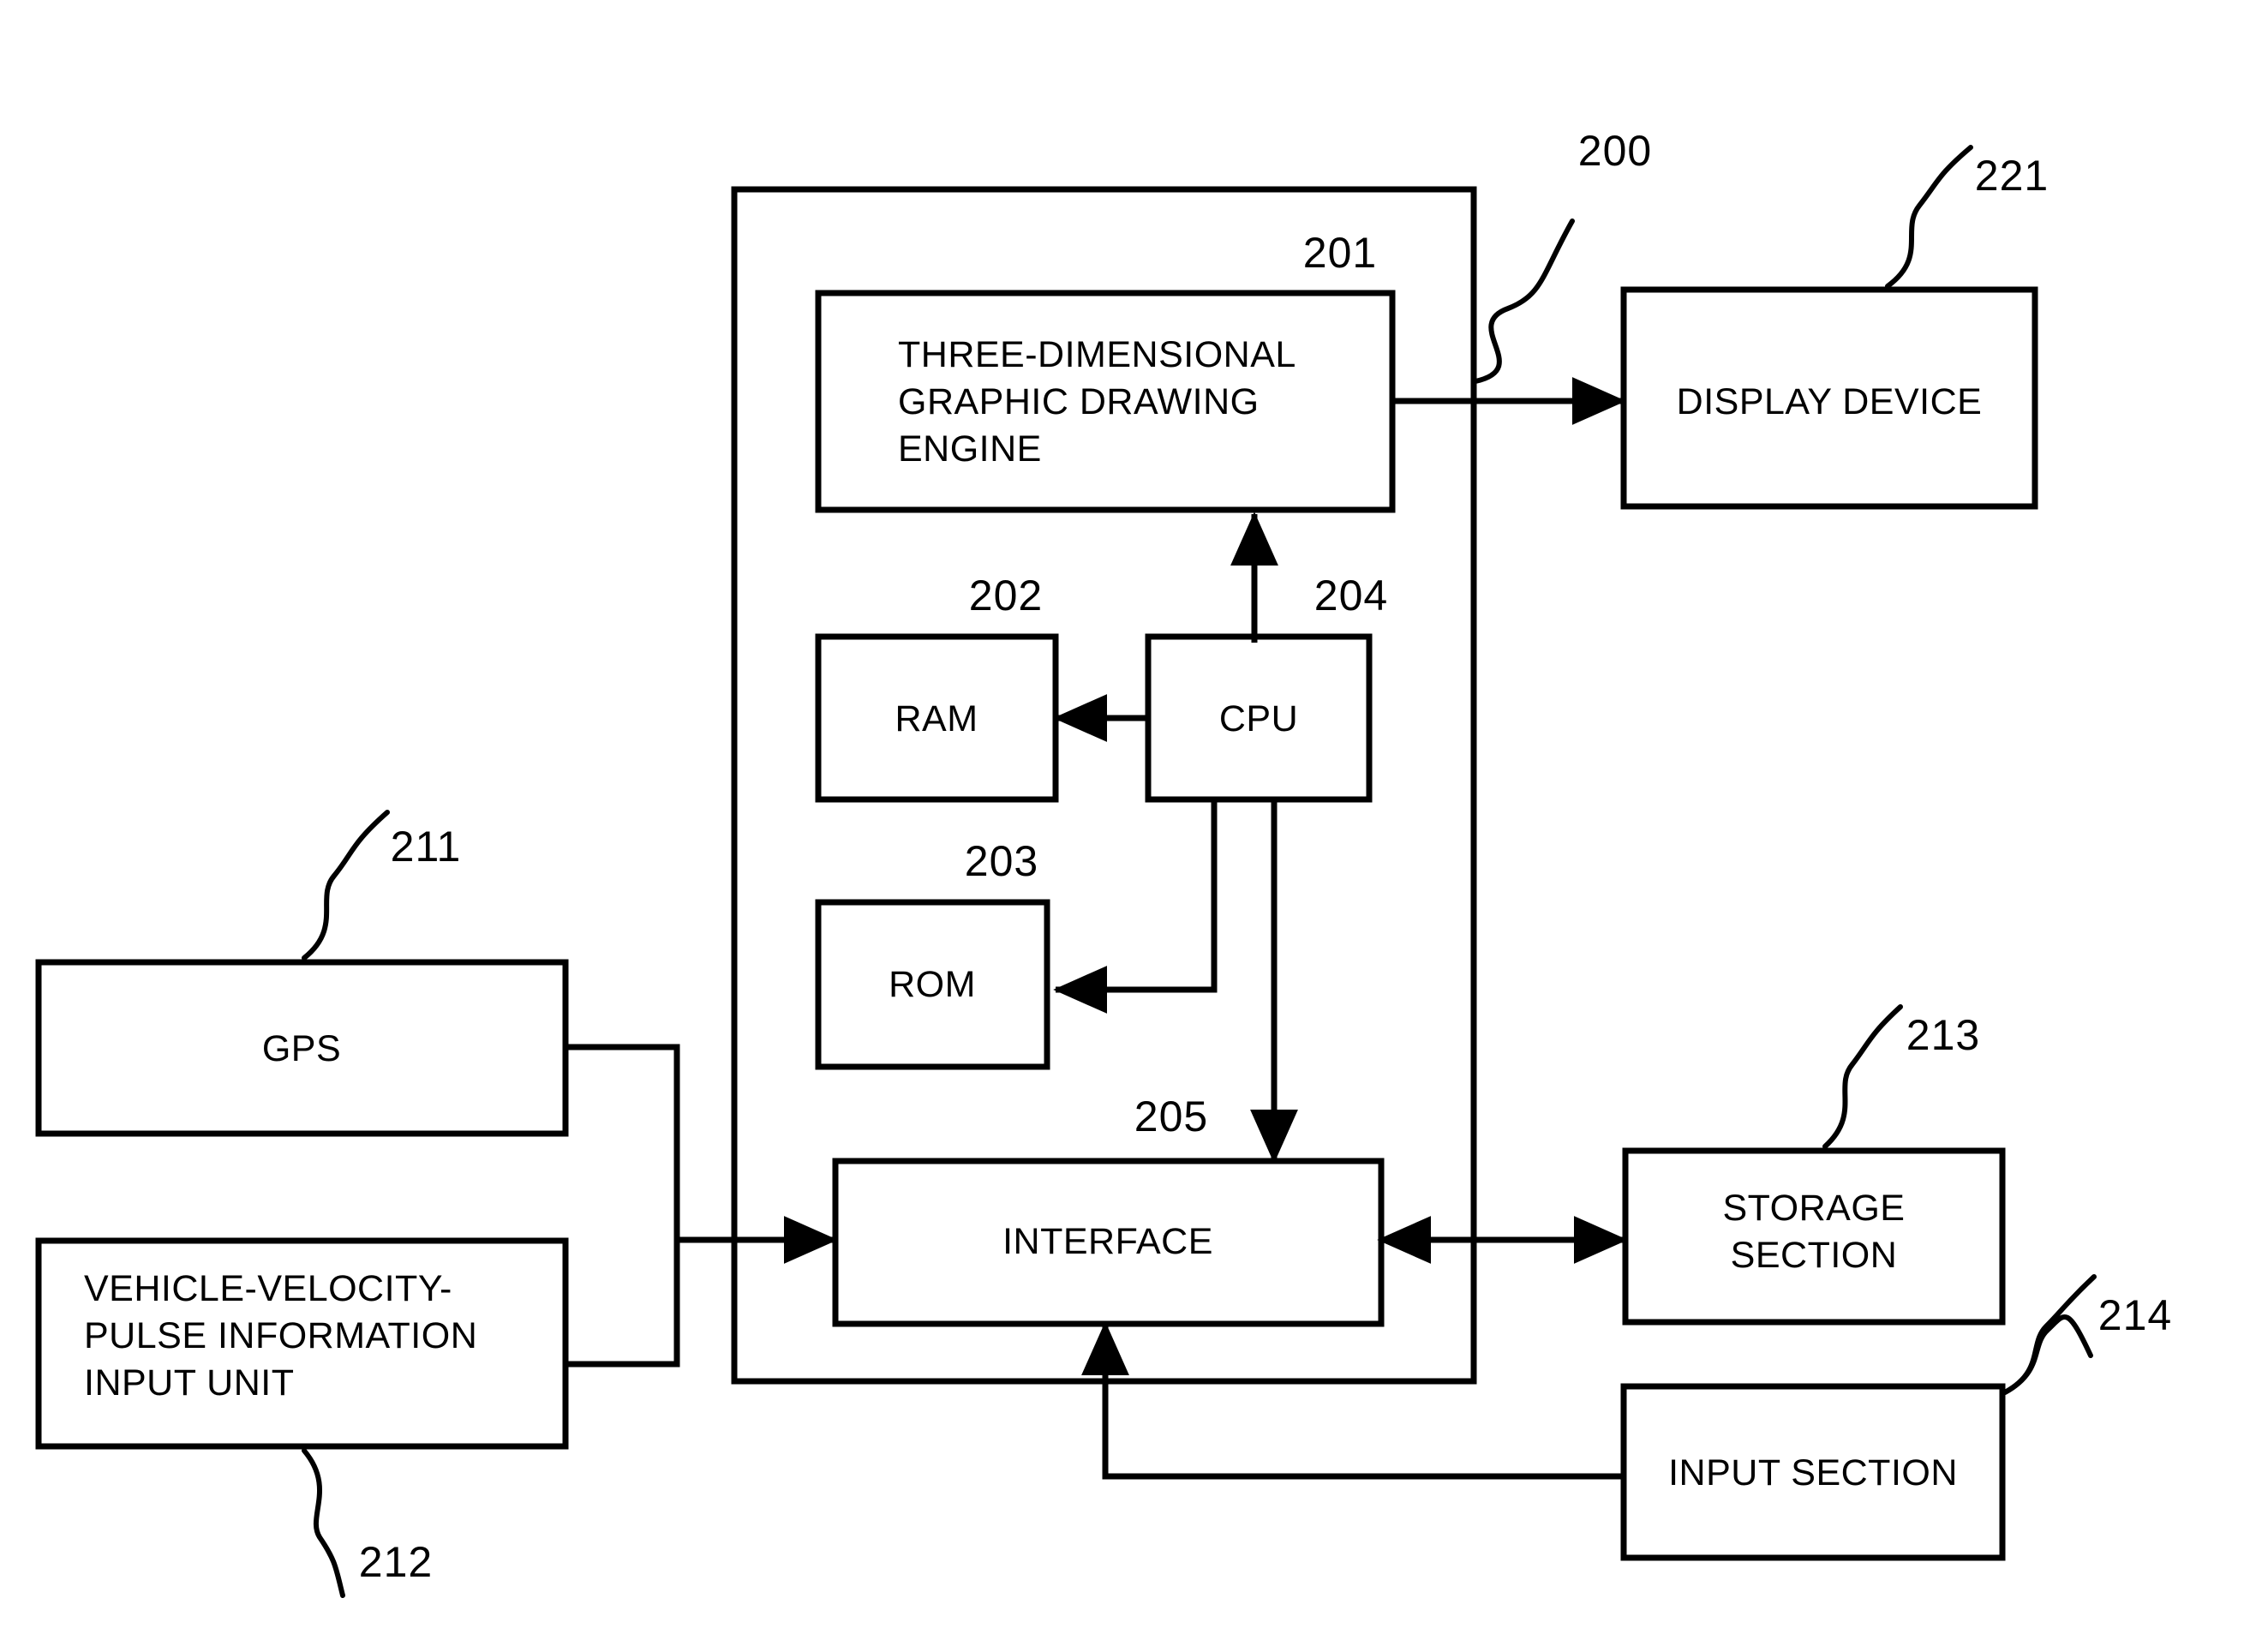 The width and height of the screenshot is (2250, 1652). Describe the element at coordinates (396, 1562) in the screenshot. I see `ref-numeral-212: 212` at that location.